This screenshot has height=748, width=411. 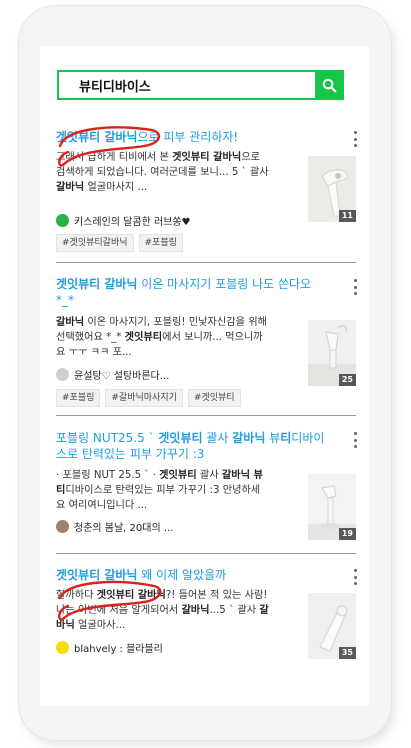 I want to click on author: blahvely : 블라블리, so click(x=109, y=647).